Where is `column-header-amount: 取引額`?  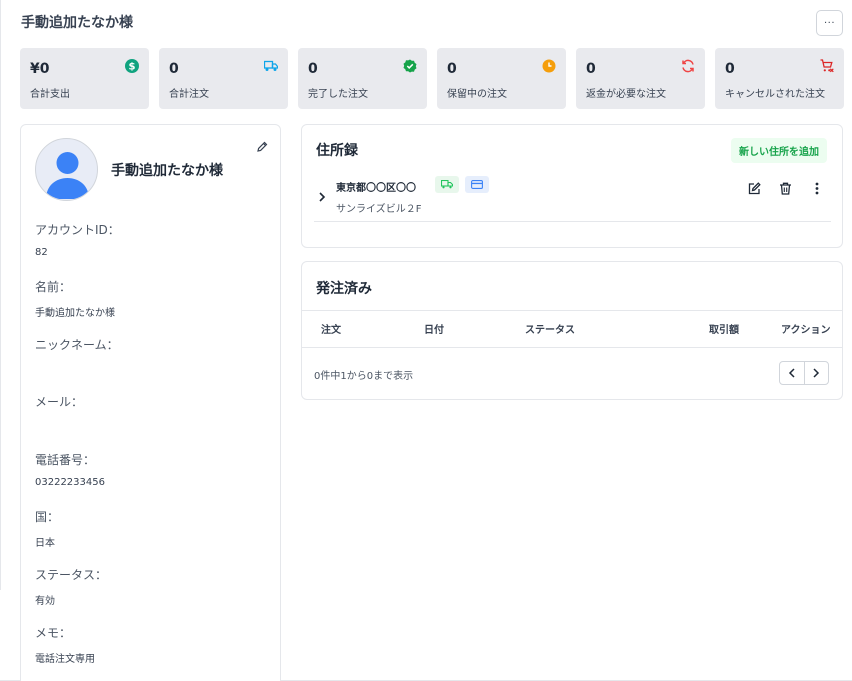
column-header-amount: 取引額 is located at coordinates (724, 328).